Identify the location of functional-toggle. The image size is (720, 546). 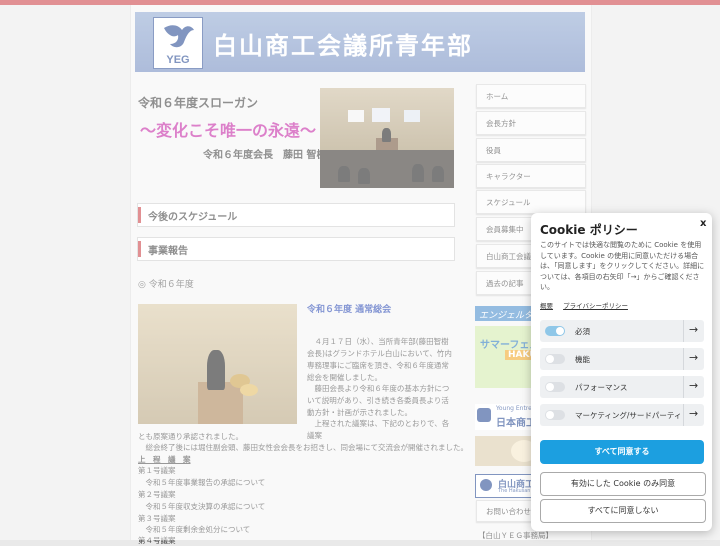
(555, 359).